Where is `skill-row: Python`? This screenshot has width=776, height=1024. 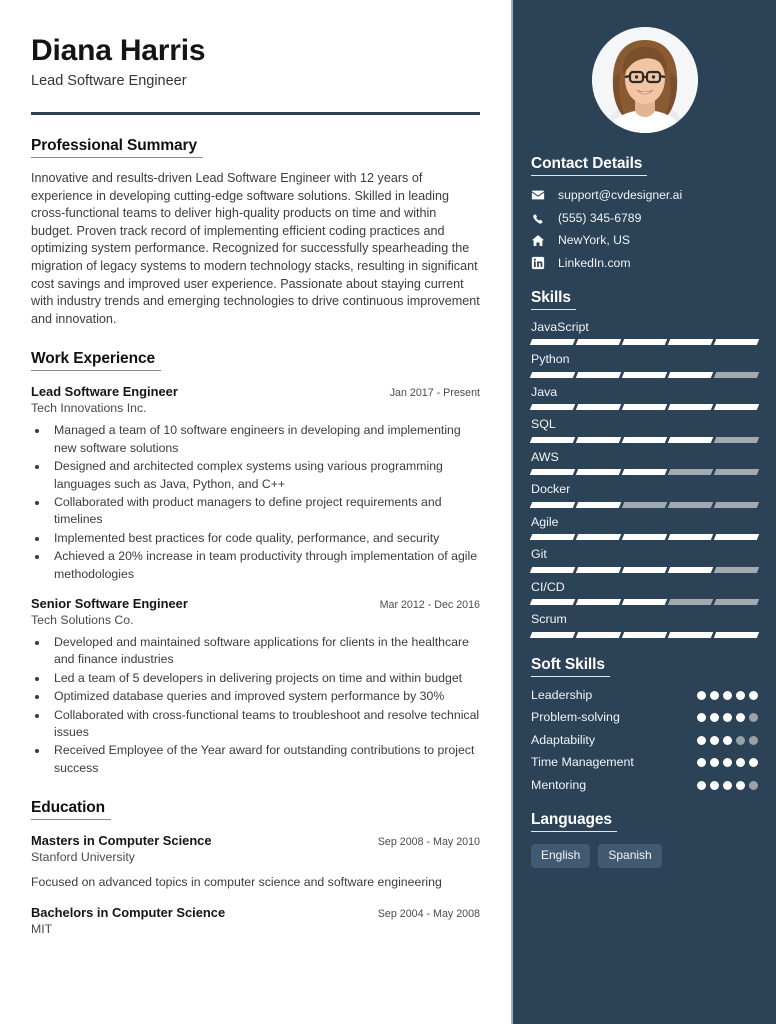
skill-row: Python is located at coordinates (644, 365).